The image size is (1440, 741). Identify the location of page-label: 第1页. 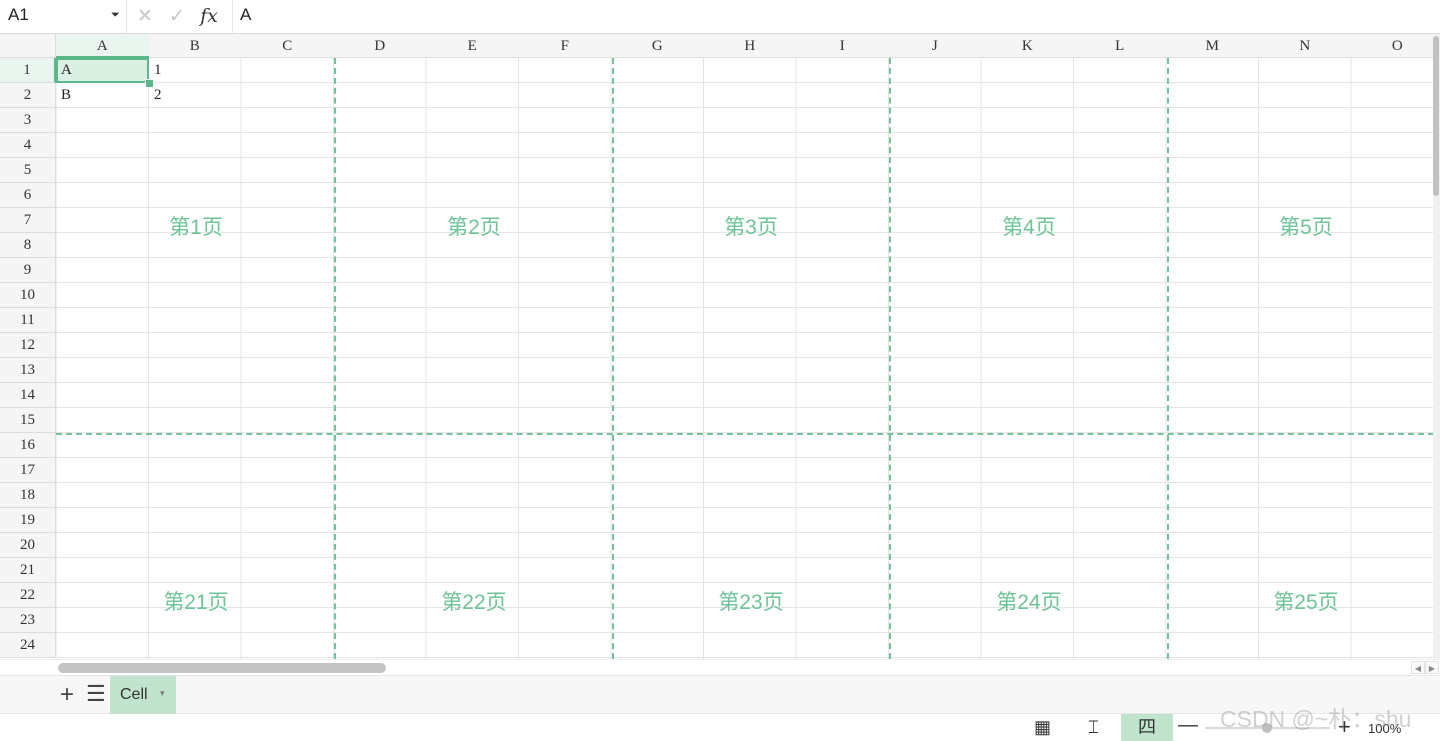
(196, 227).